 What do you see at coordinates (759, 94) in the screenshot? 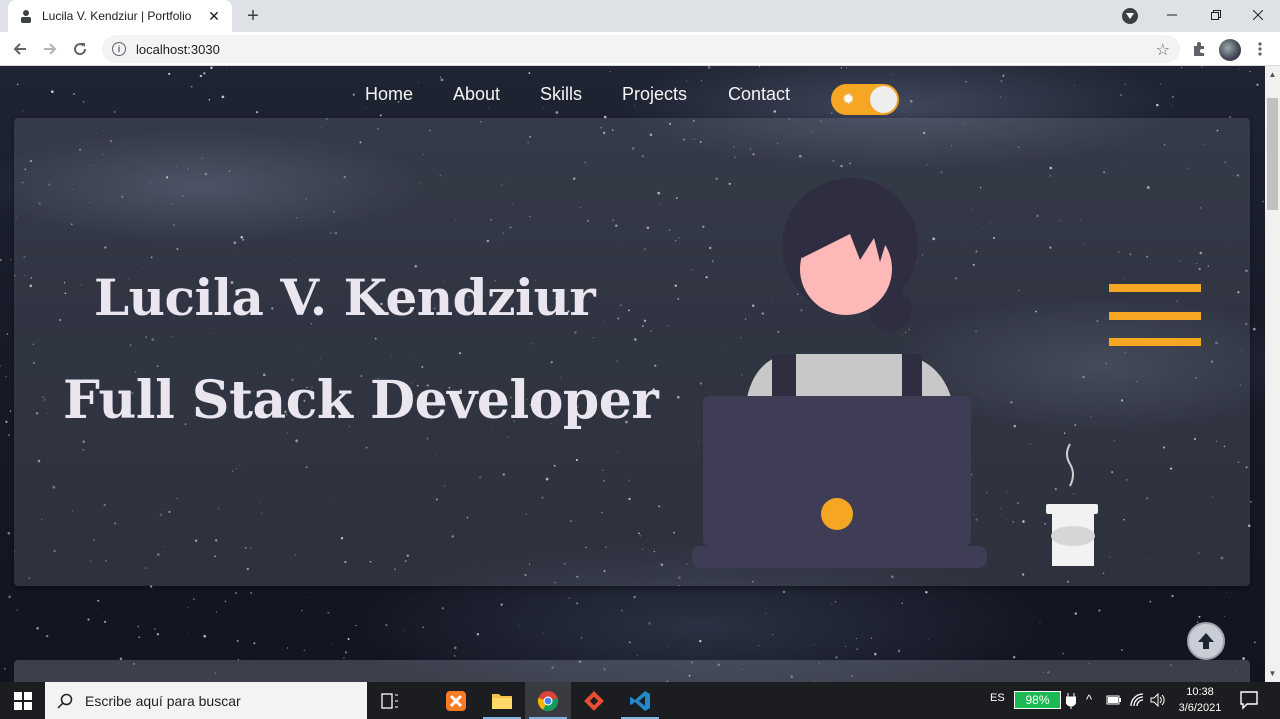
I see `nav-contact: Contact` at bounding box center [759, 94].